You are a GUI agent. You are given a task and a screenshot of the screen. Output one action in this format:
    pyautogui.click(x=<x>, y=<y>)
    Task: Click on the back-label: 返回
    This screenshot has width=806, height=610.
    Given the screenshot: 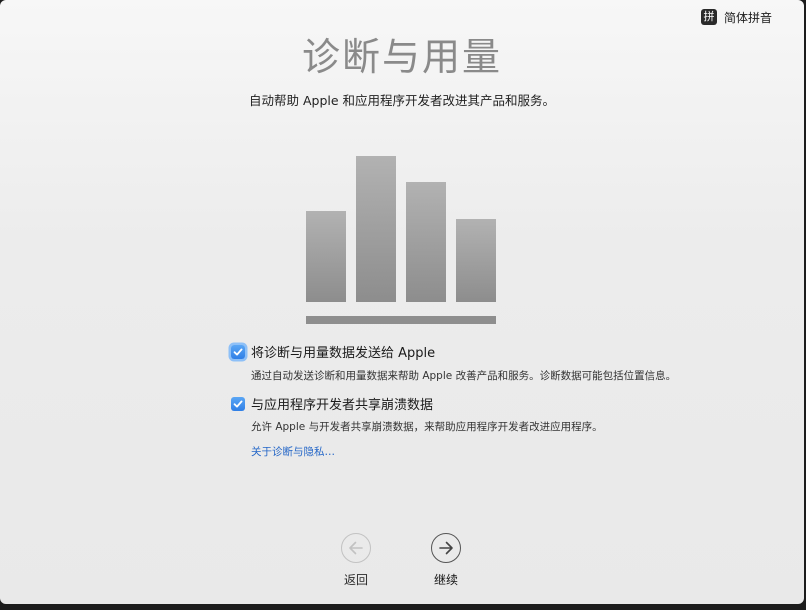 What is the action you would take?
    pyautogui.click(x=355, y=580)
    